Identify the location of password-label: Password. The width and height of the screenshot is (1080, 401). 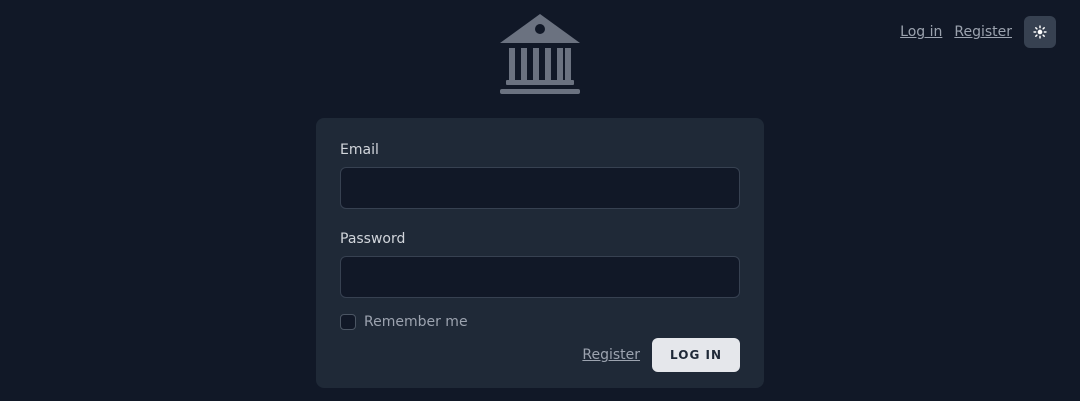
(373, 238).